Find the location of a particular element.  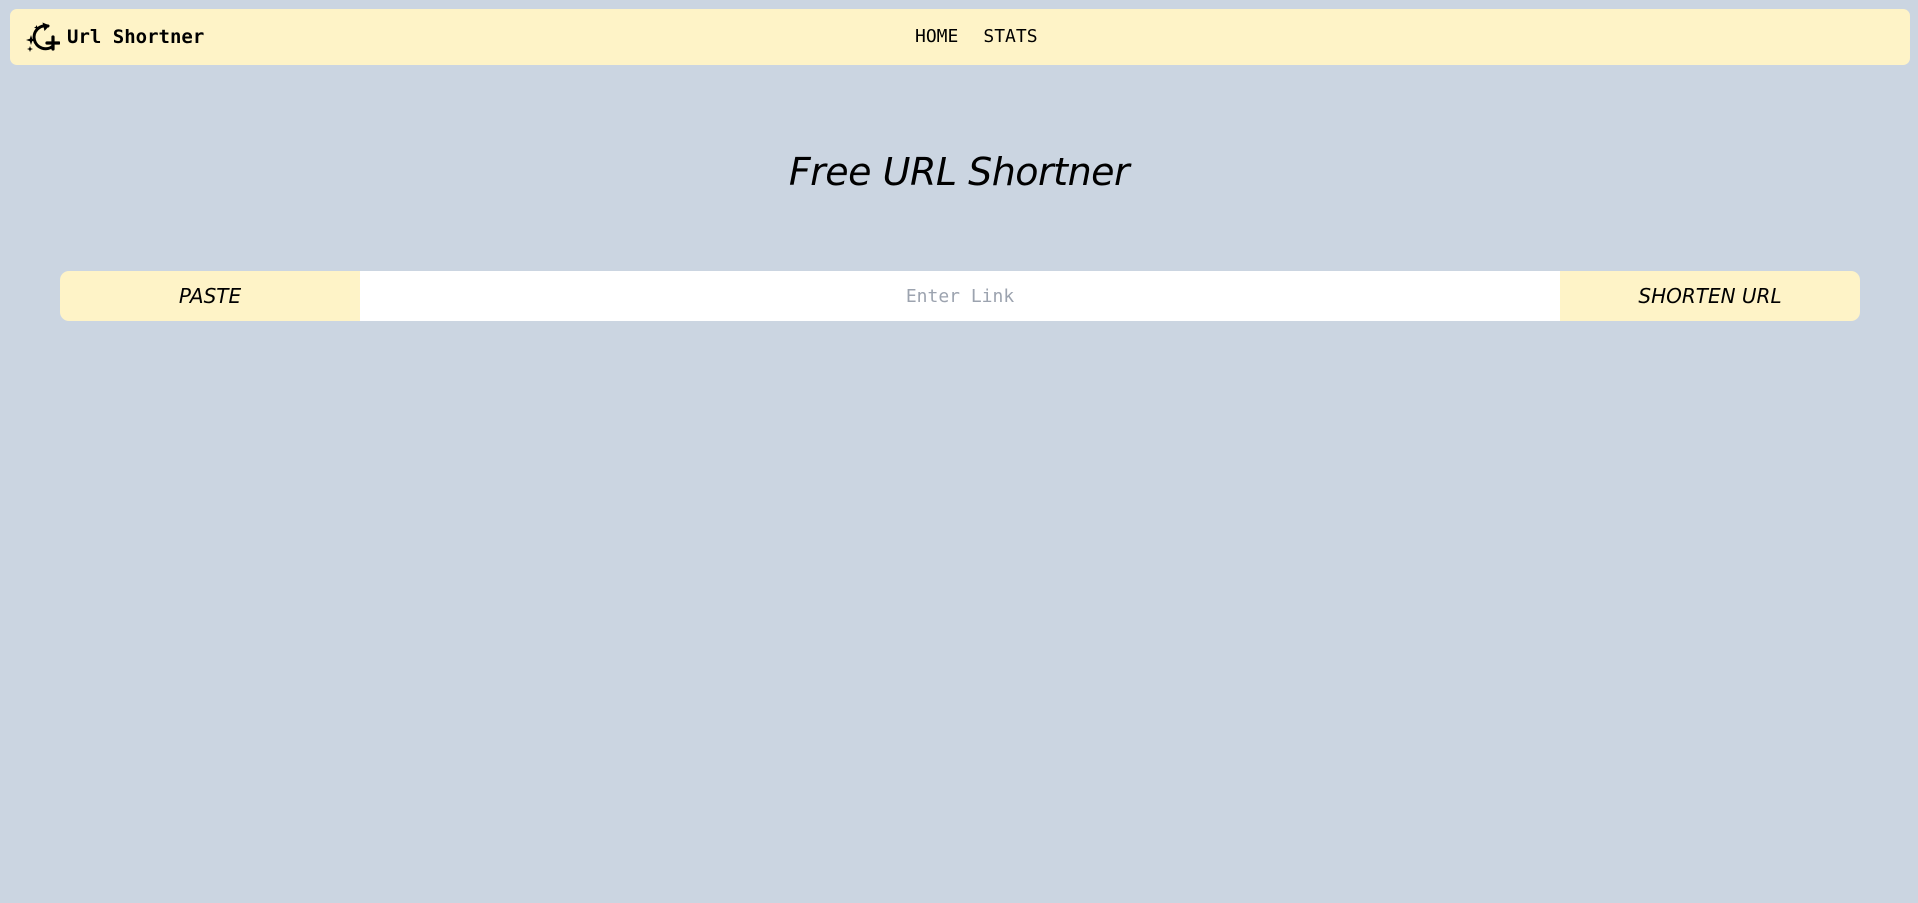

brand-title: Url Shortner is located at coordinates (136, 37).